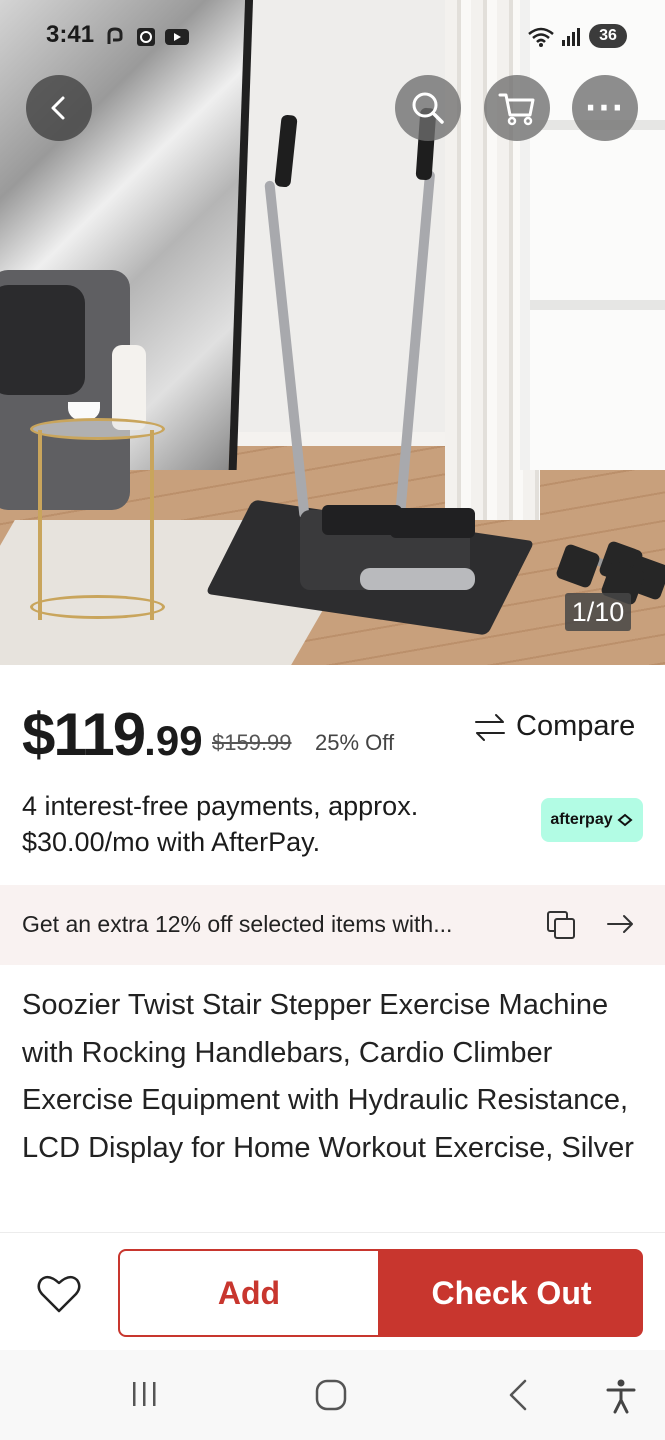 The height and width of the screenshot is (1440, 665). I want to click on system-navigation-bar, so click(332, 1395).